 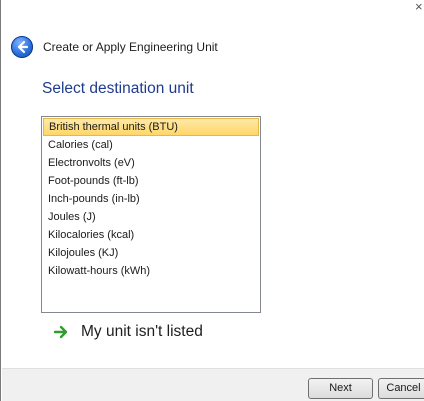 I want to click on cancel-button: Cancel, so click(x=401, y=388).